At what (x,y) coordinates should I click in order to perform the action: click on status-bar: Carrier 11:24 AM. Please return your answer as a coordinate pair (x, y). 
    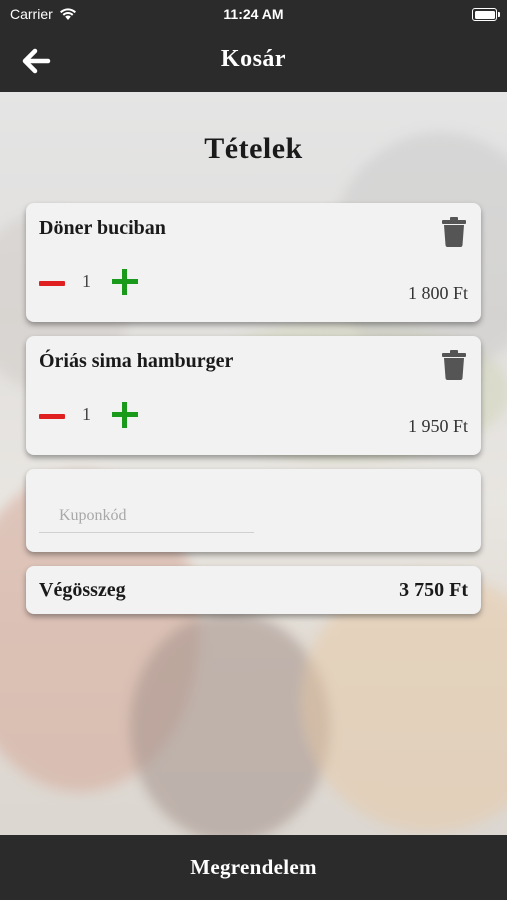
    Looking at the image, I should click on (253, 14).